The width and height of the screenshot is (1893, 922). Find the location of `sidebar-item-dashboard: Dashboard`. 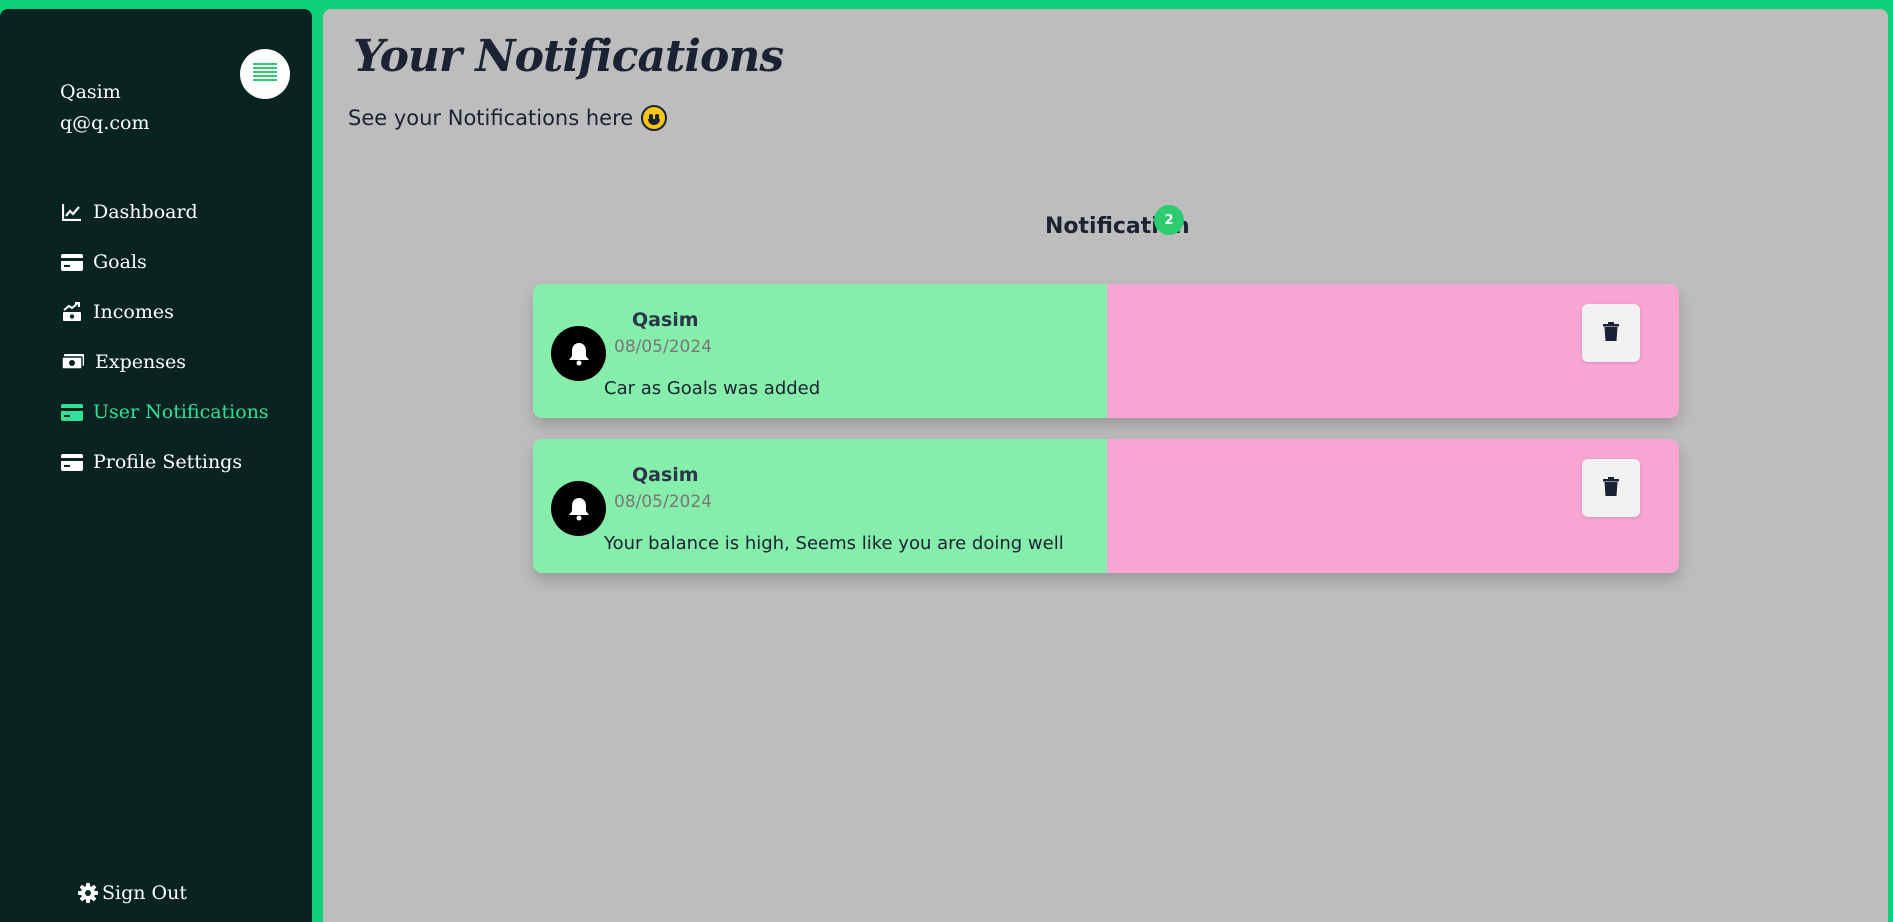

sidebar-item-dashboard: Dashboard is located at coordinates (164, 212).